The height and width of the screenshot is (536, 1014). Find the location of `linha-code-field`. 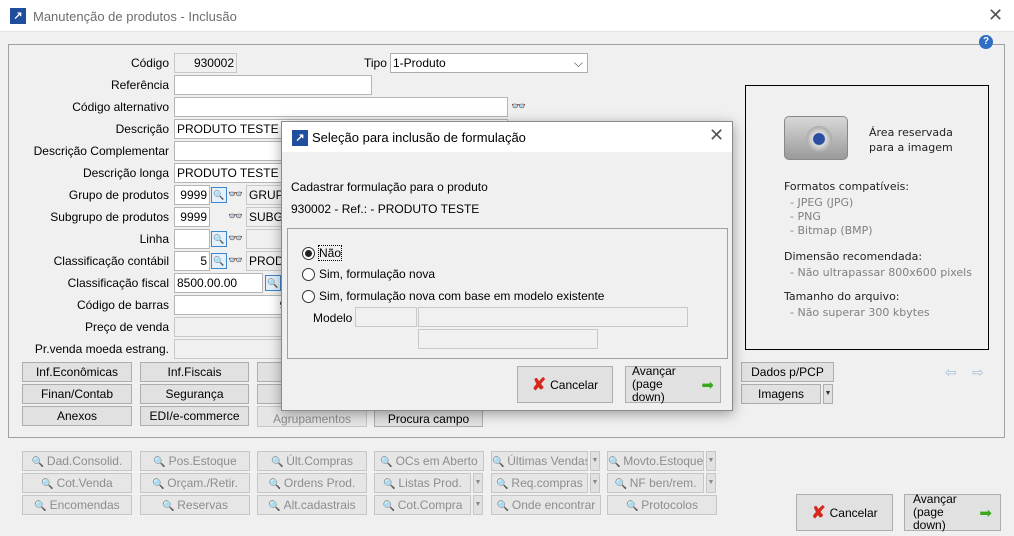

linha-code-field is located at coordinates (192, 239).